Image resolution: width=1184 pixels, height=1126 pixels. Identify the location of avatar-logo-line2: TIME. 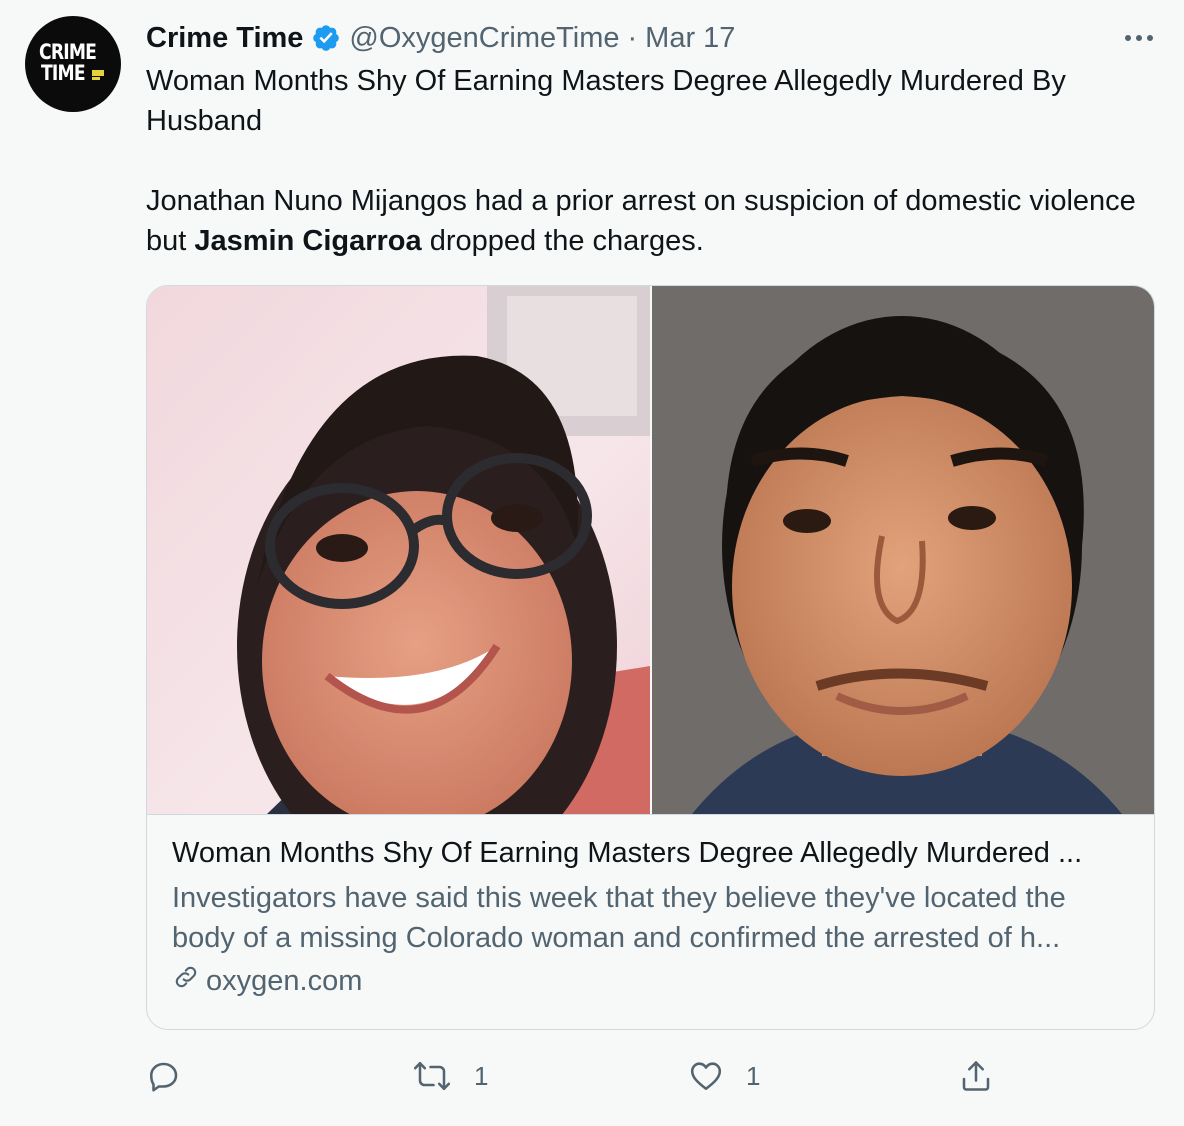
(63, 73).